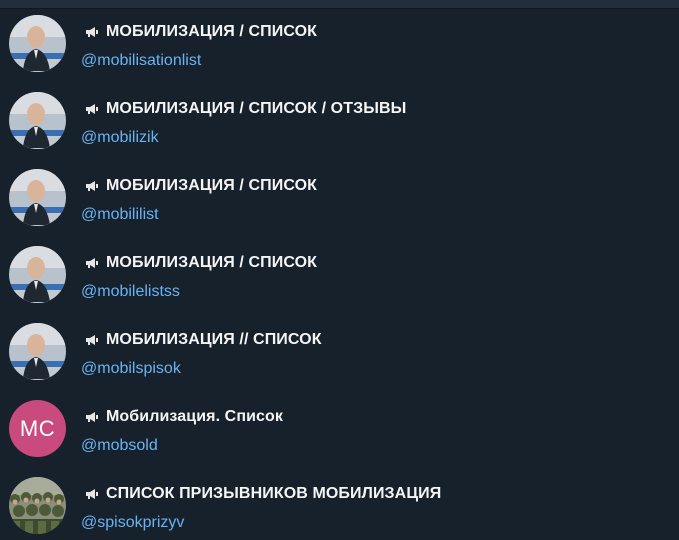 The height and width of the screenshot is (540, 679). What do you see at coordinates (339, 269) in the screenshot?
I see `channel-row: МОБИЛИЗАЦИЯ / СПИСОК @mobilelistss` at bounding box center [339, 269].